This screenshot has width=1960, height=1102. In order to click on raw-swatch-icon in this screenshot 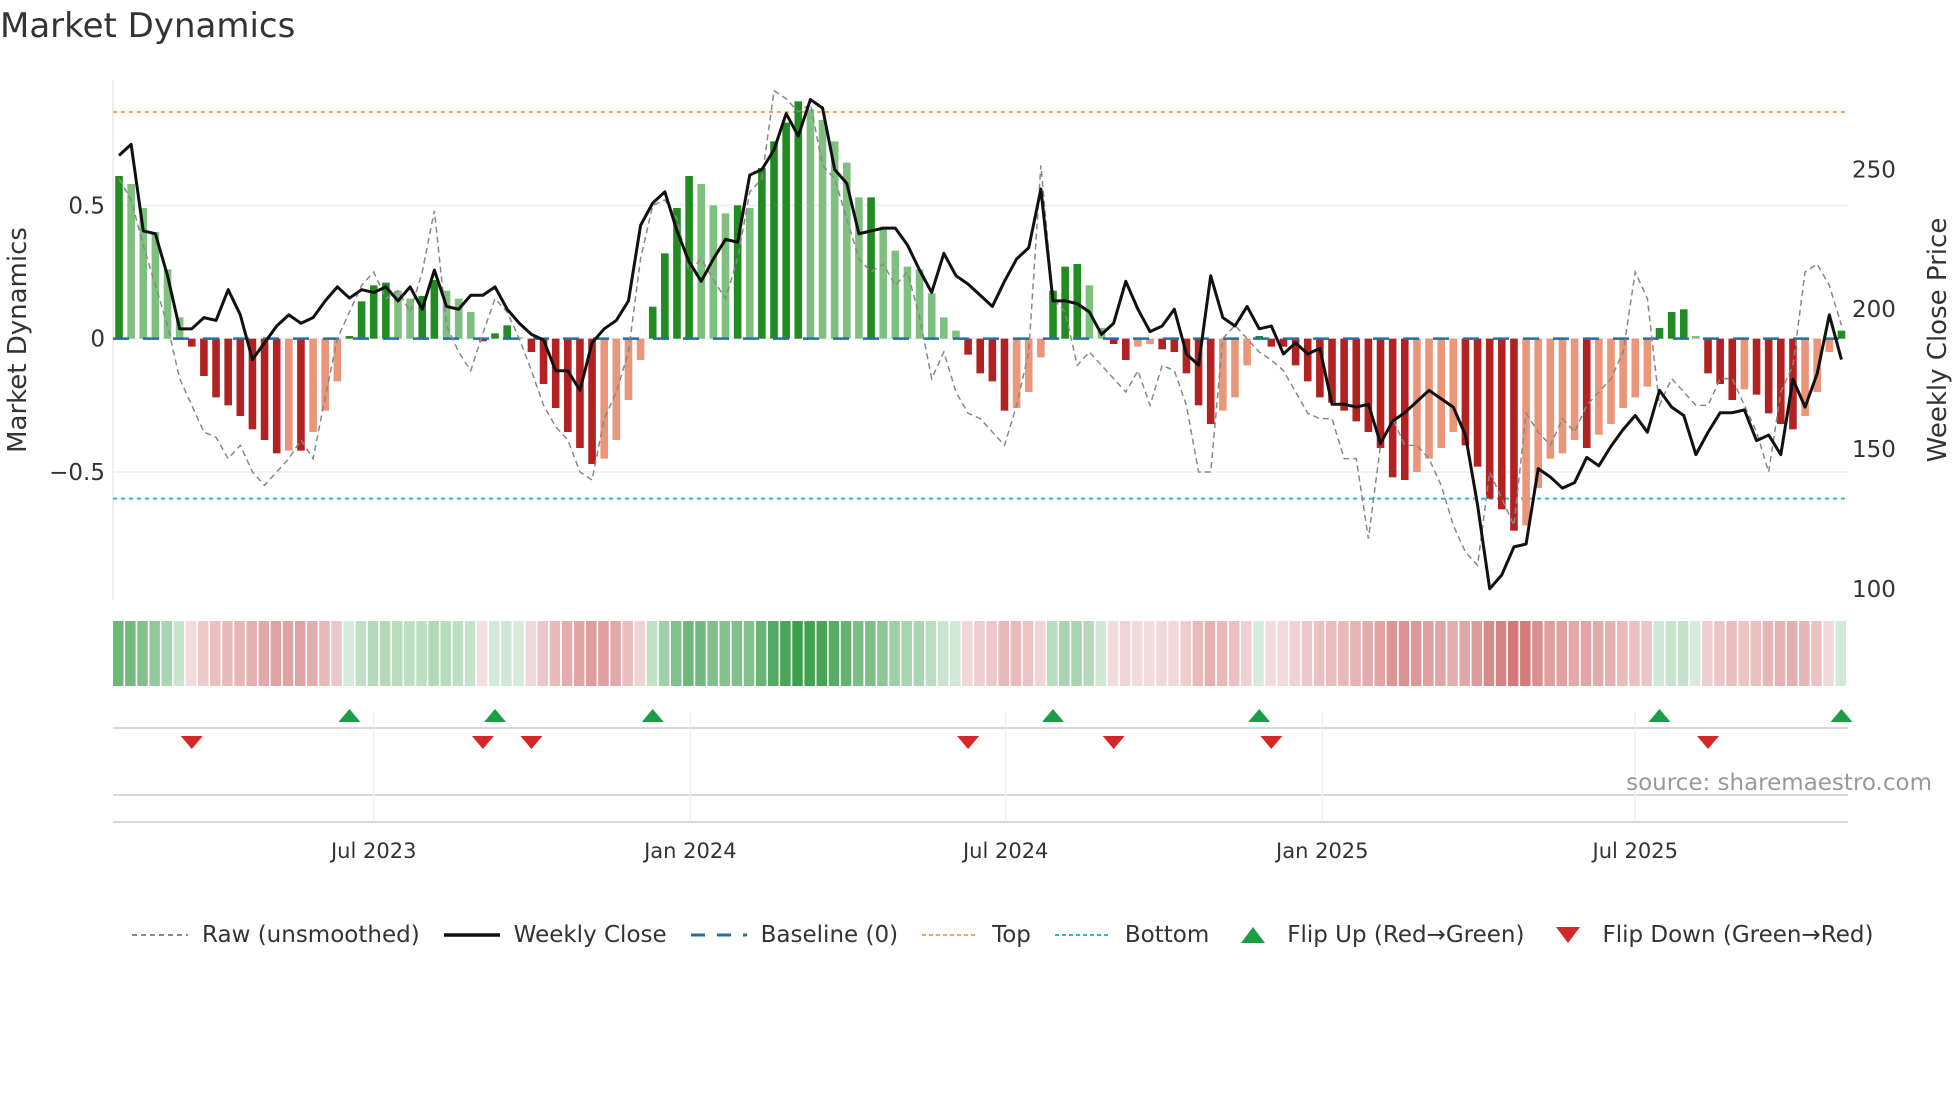, I will do `click(160, 935)`.